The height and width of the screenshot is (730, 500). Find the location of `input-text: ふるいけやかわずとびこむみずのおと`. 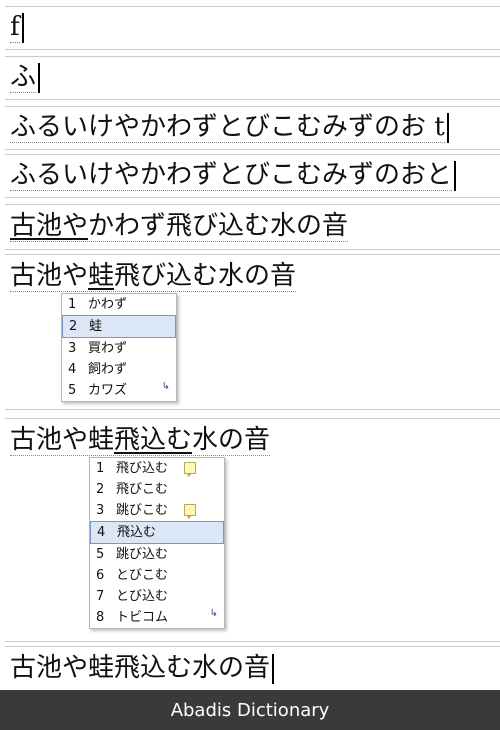

input-text: ふるいけやかわずとびこむみずのおと is located at coordinates (231, 175).